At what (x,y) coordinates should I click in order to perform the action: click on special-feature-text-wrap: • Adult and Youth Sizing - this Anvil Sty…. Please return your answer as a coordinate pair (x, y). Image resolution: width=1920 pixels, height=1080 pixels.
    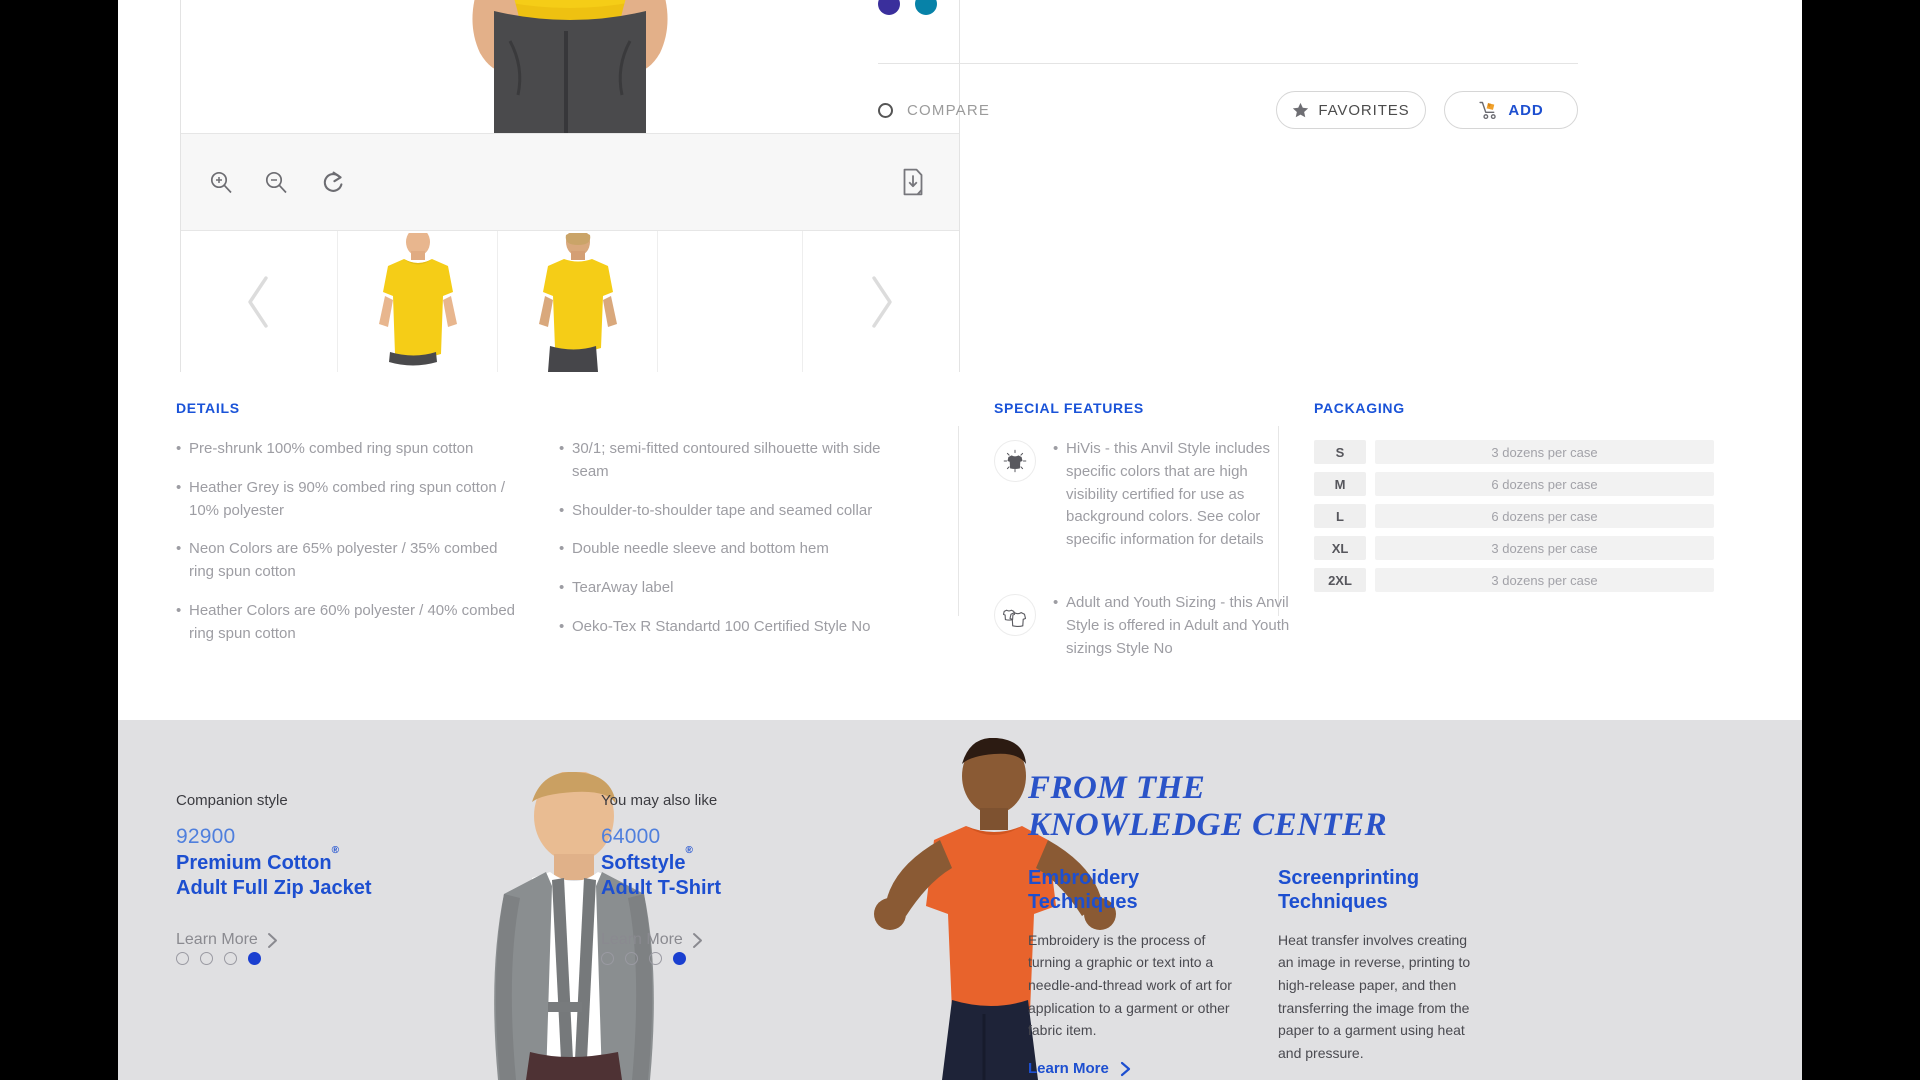
    Looking at the image, I should click on (1173, 634).